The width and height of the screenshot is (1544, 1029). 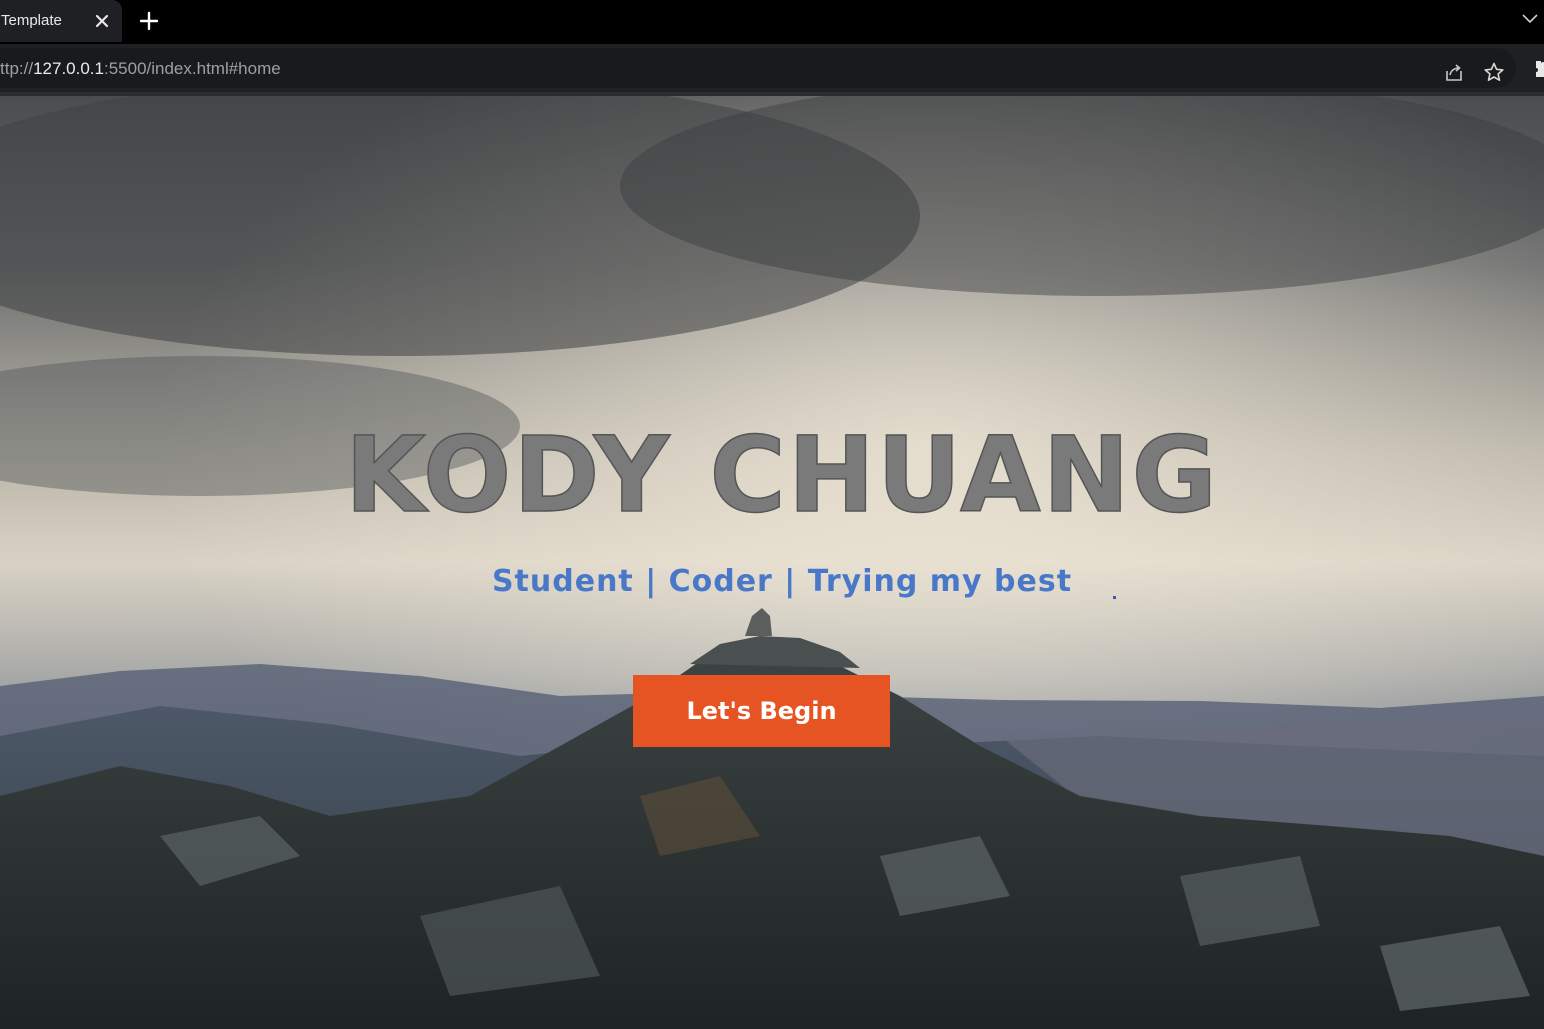 I want to click on url-host: 127.0.0.1, so click(x=68, y=68).